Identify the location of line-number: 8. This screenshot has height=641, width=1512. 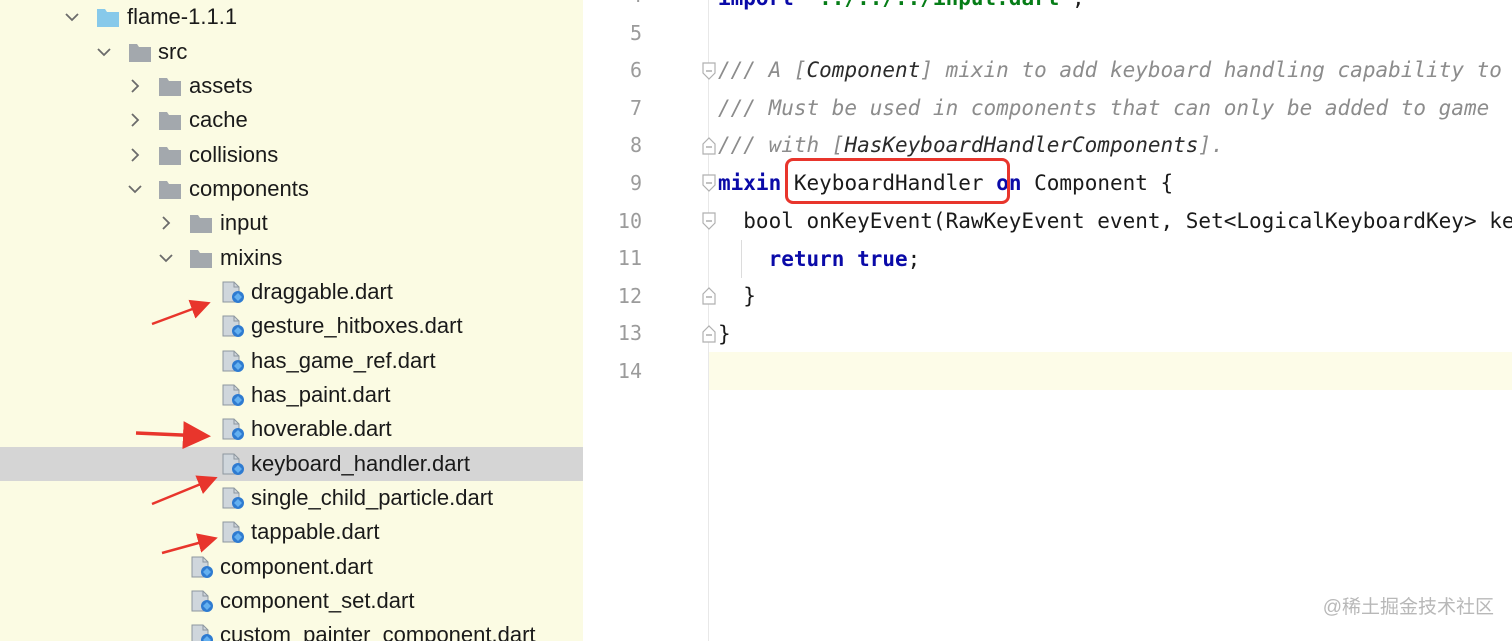
(635, 145).